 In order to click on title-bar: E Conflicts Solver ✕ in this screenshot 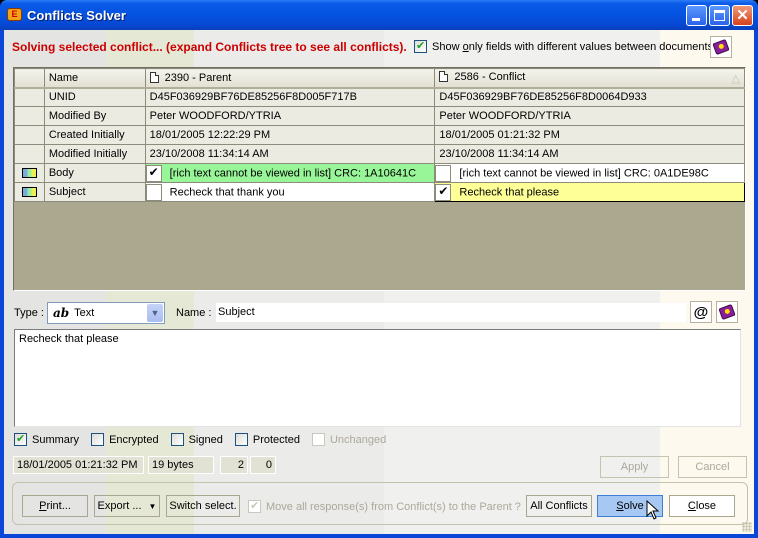, I will do `click(379, 15)`.